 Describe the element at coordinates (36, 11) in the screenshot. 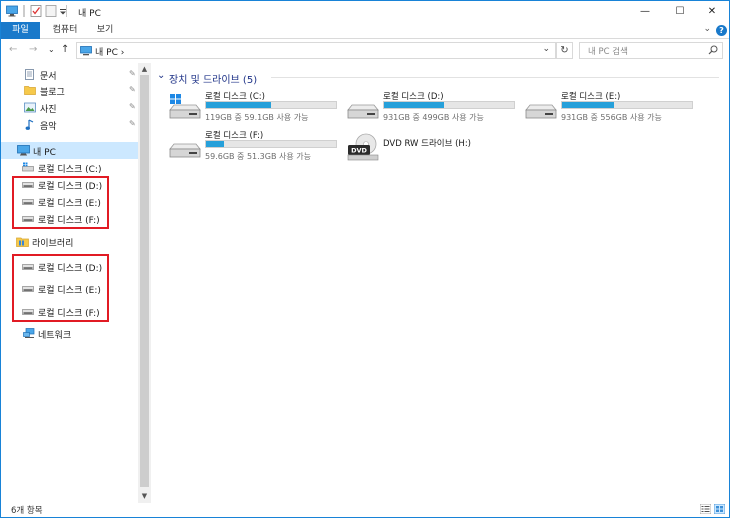

I see `properties-icon` at that location.